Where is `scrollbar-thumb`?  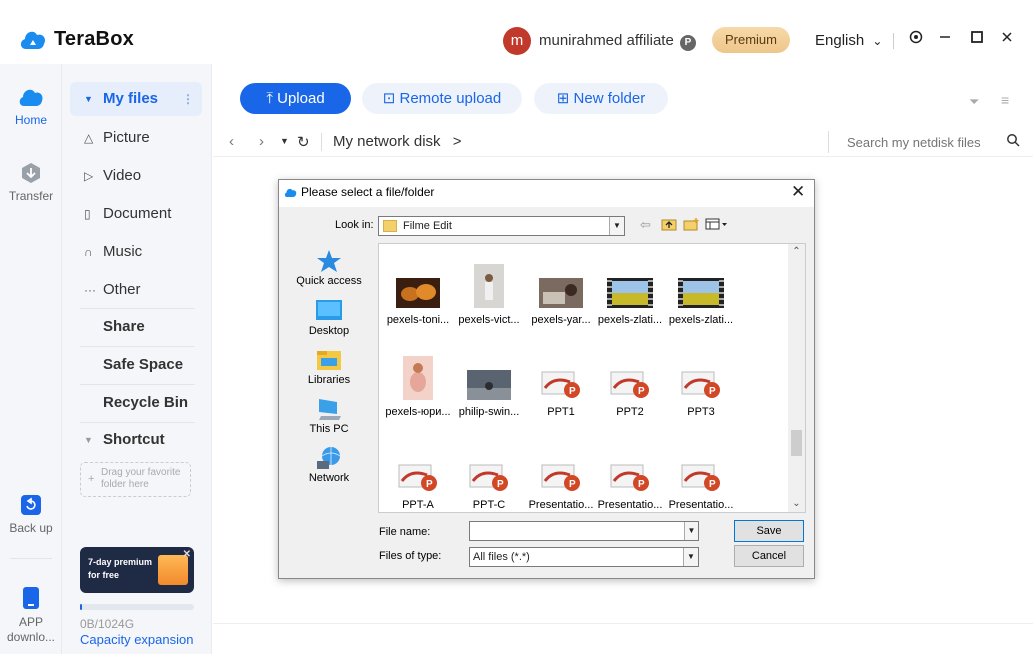
scrollbar-thumb is located at coordinates (796, 443).